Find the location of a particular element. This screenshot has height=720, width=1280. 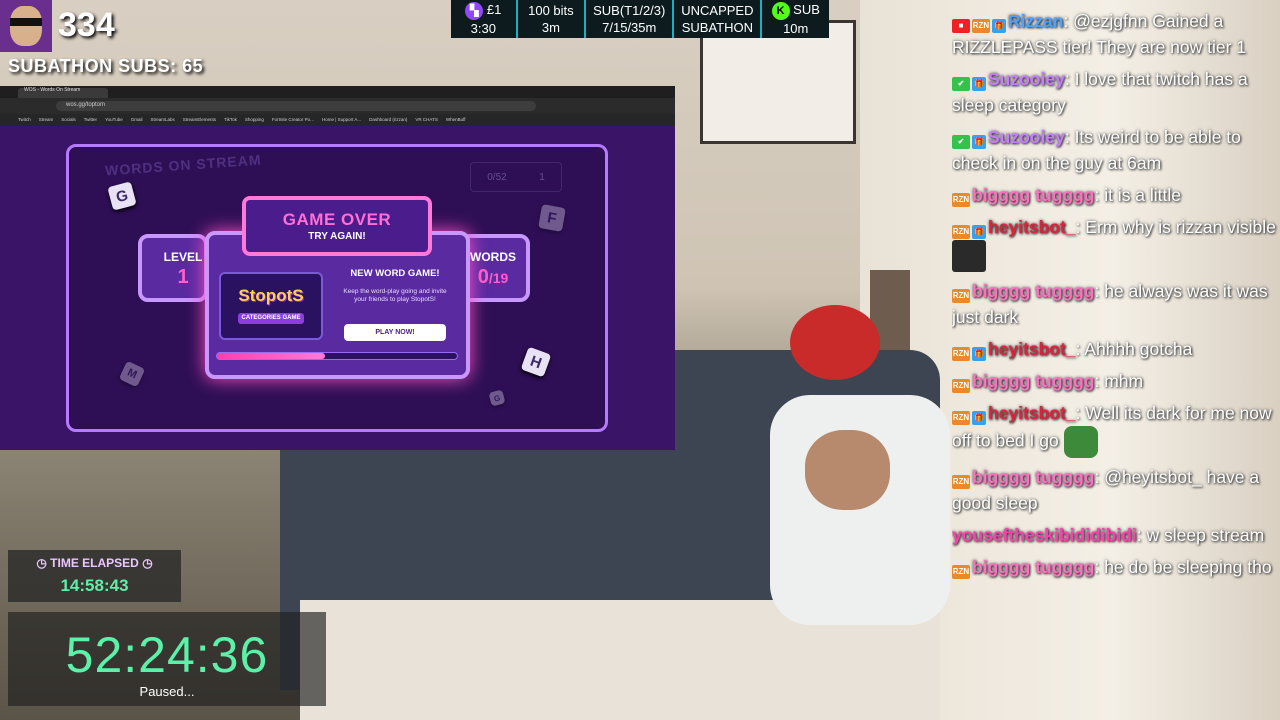

browser-tab-title: WOS - Words On Stream is located at coordinates (52, 90).